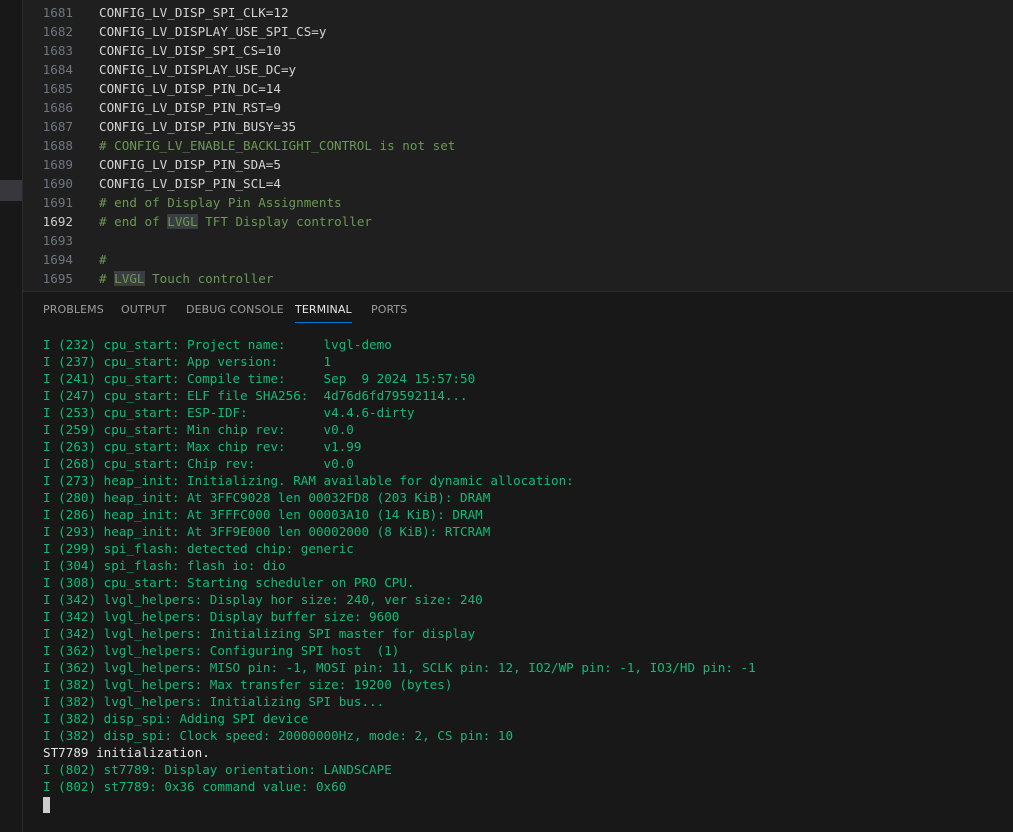 The width and height of the screenshot is (1013, 832). Describe the element at coordinates (103, 259) in the screenshot. I see `line-text: #` at that location.